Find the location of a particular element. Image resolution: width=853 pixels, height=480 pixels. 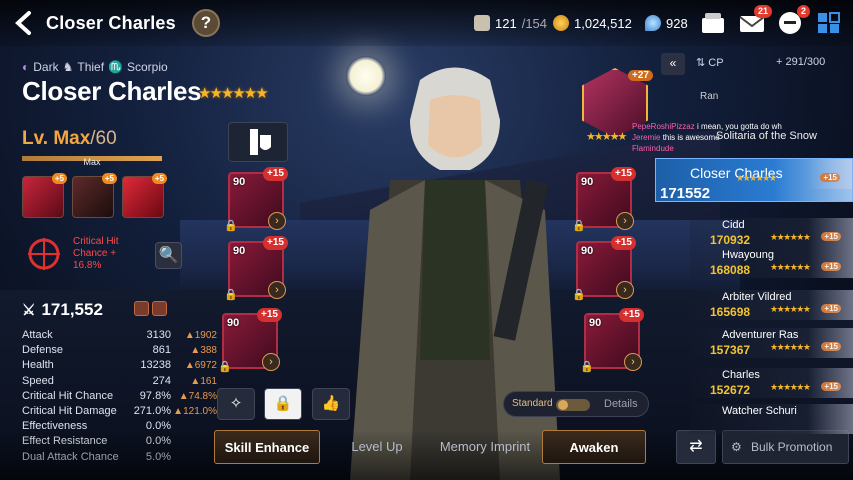

stat-bonus-value: 6972 is located at coordinates (205, 366).